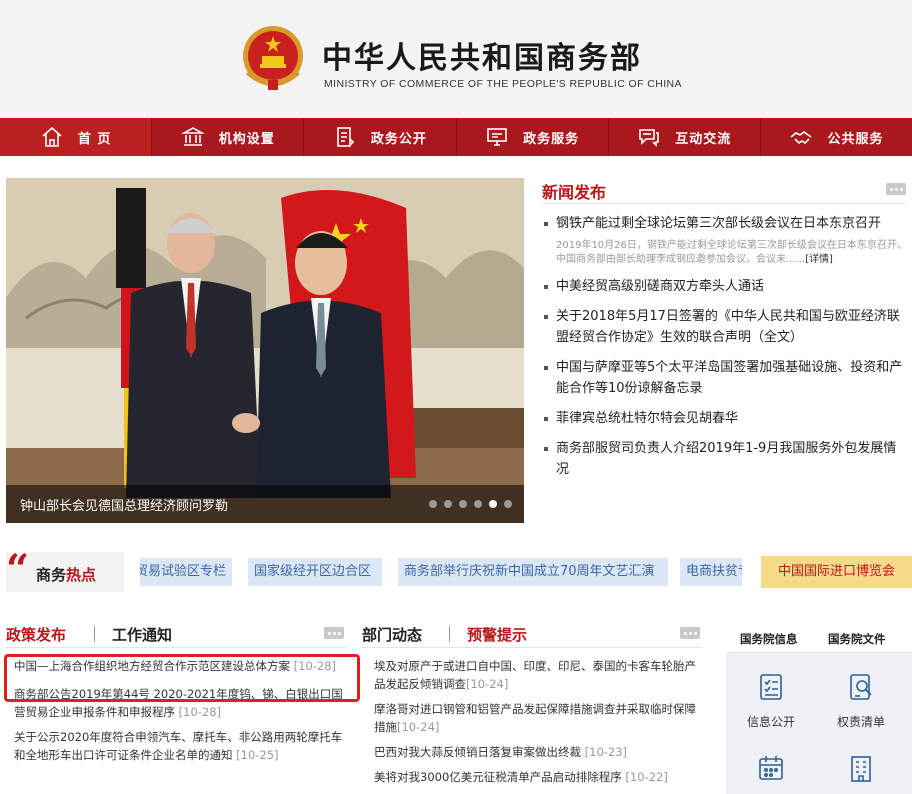 This screenshot has height=794, width=912. Describe the element at coordinates (649, 138) in the screenshot. I see `chat-icon` at that location.